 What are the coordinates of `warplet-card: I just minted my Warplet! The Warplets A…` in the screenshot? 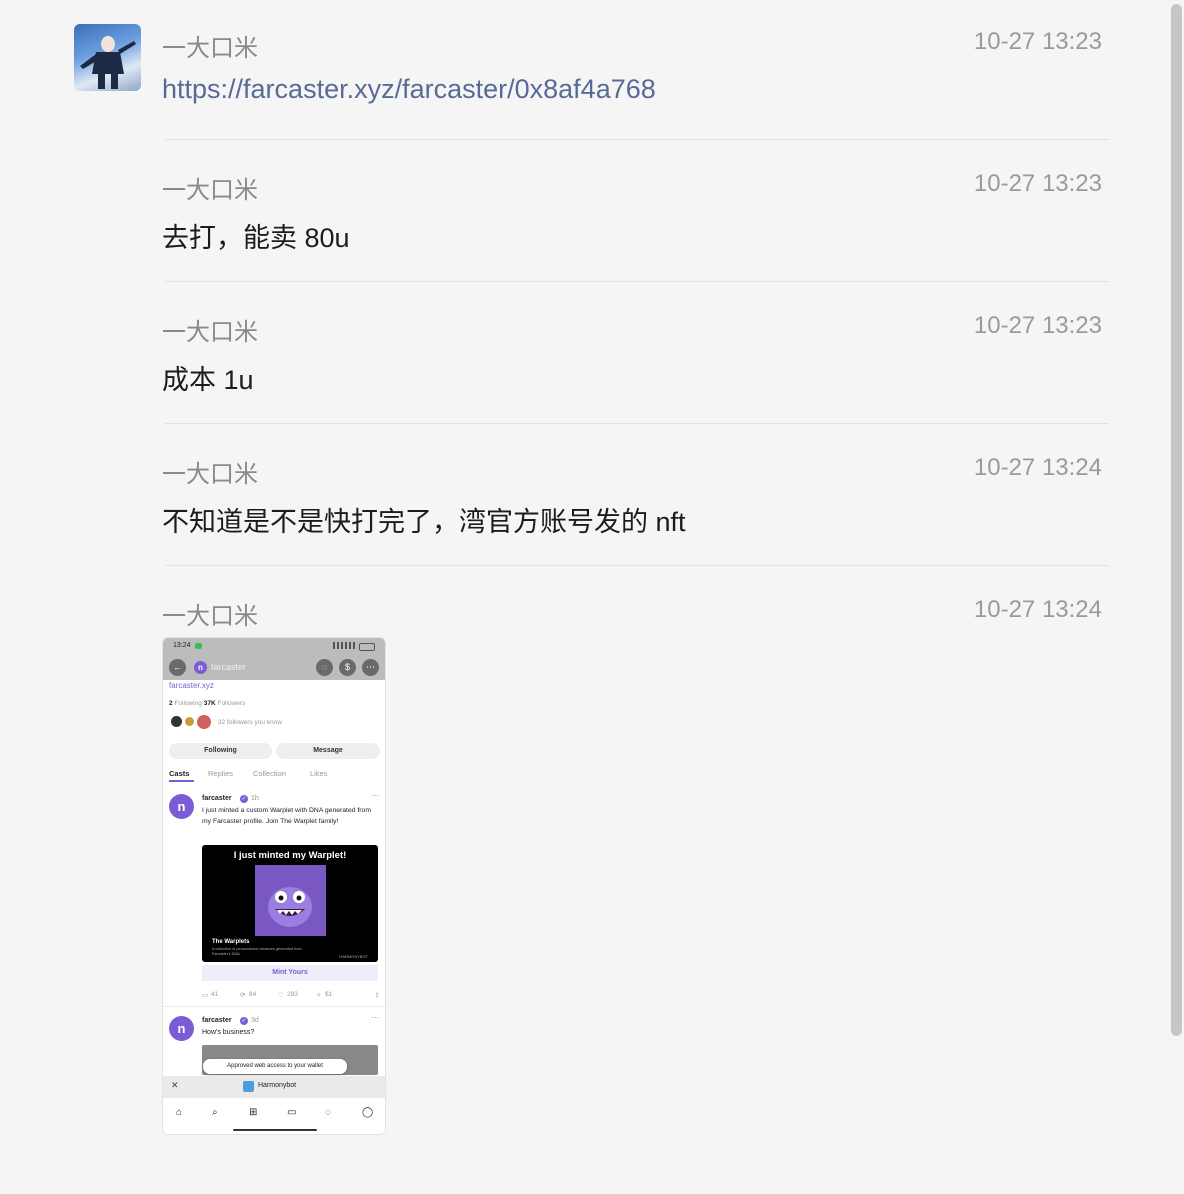 It's located at (290, 903).